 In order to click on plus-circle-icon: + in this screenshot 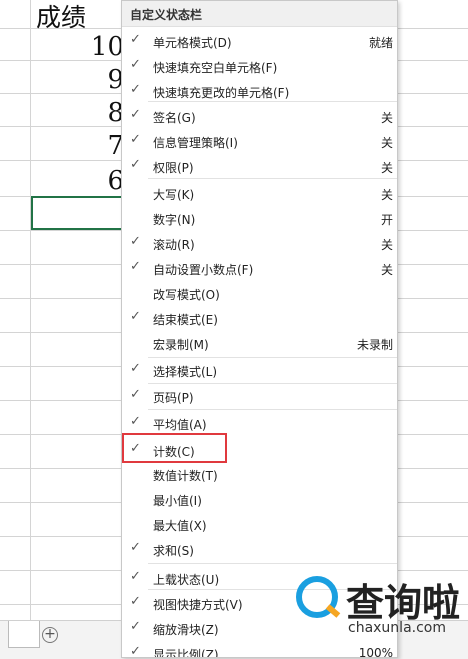, I will do `click(50, 635)`.